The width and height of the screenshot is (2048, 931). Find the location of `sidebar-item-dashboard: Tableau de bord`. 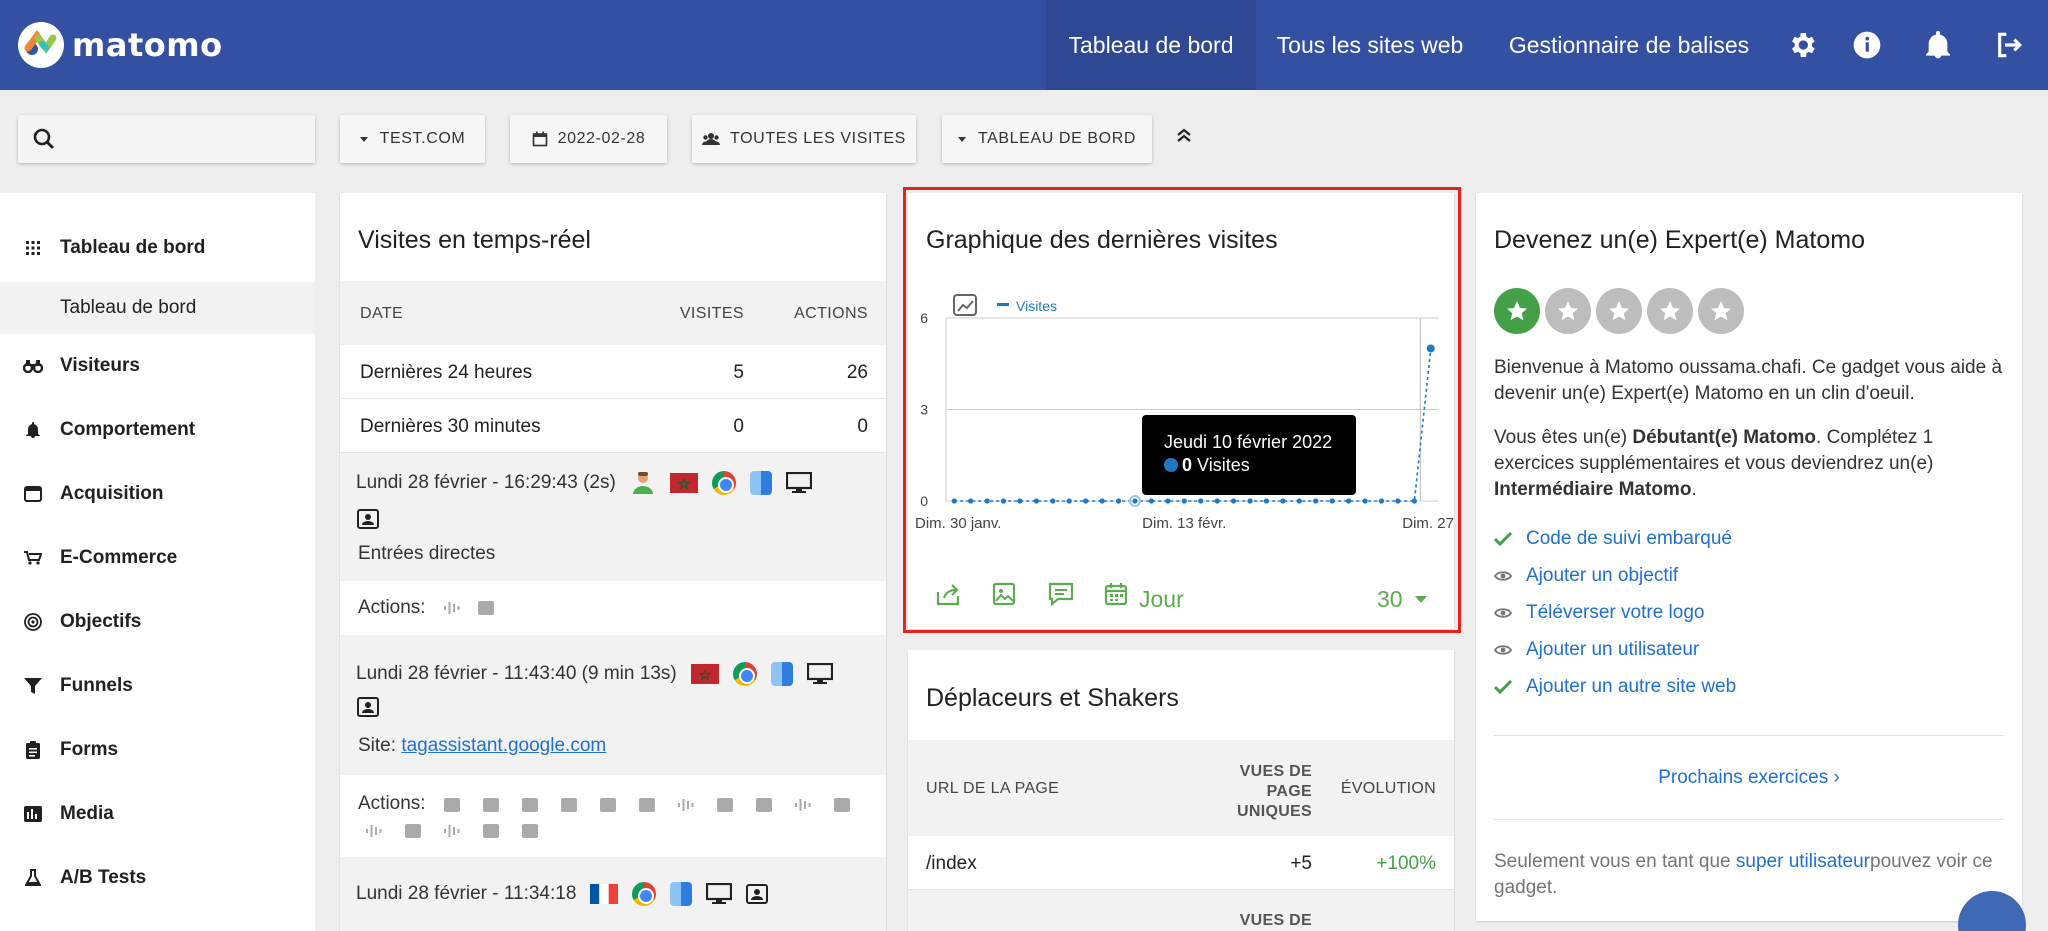

sidebar-item-dashboard: Tableau de bord is located at coordinates (157, 248).